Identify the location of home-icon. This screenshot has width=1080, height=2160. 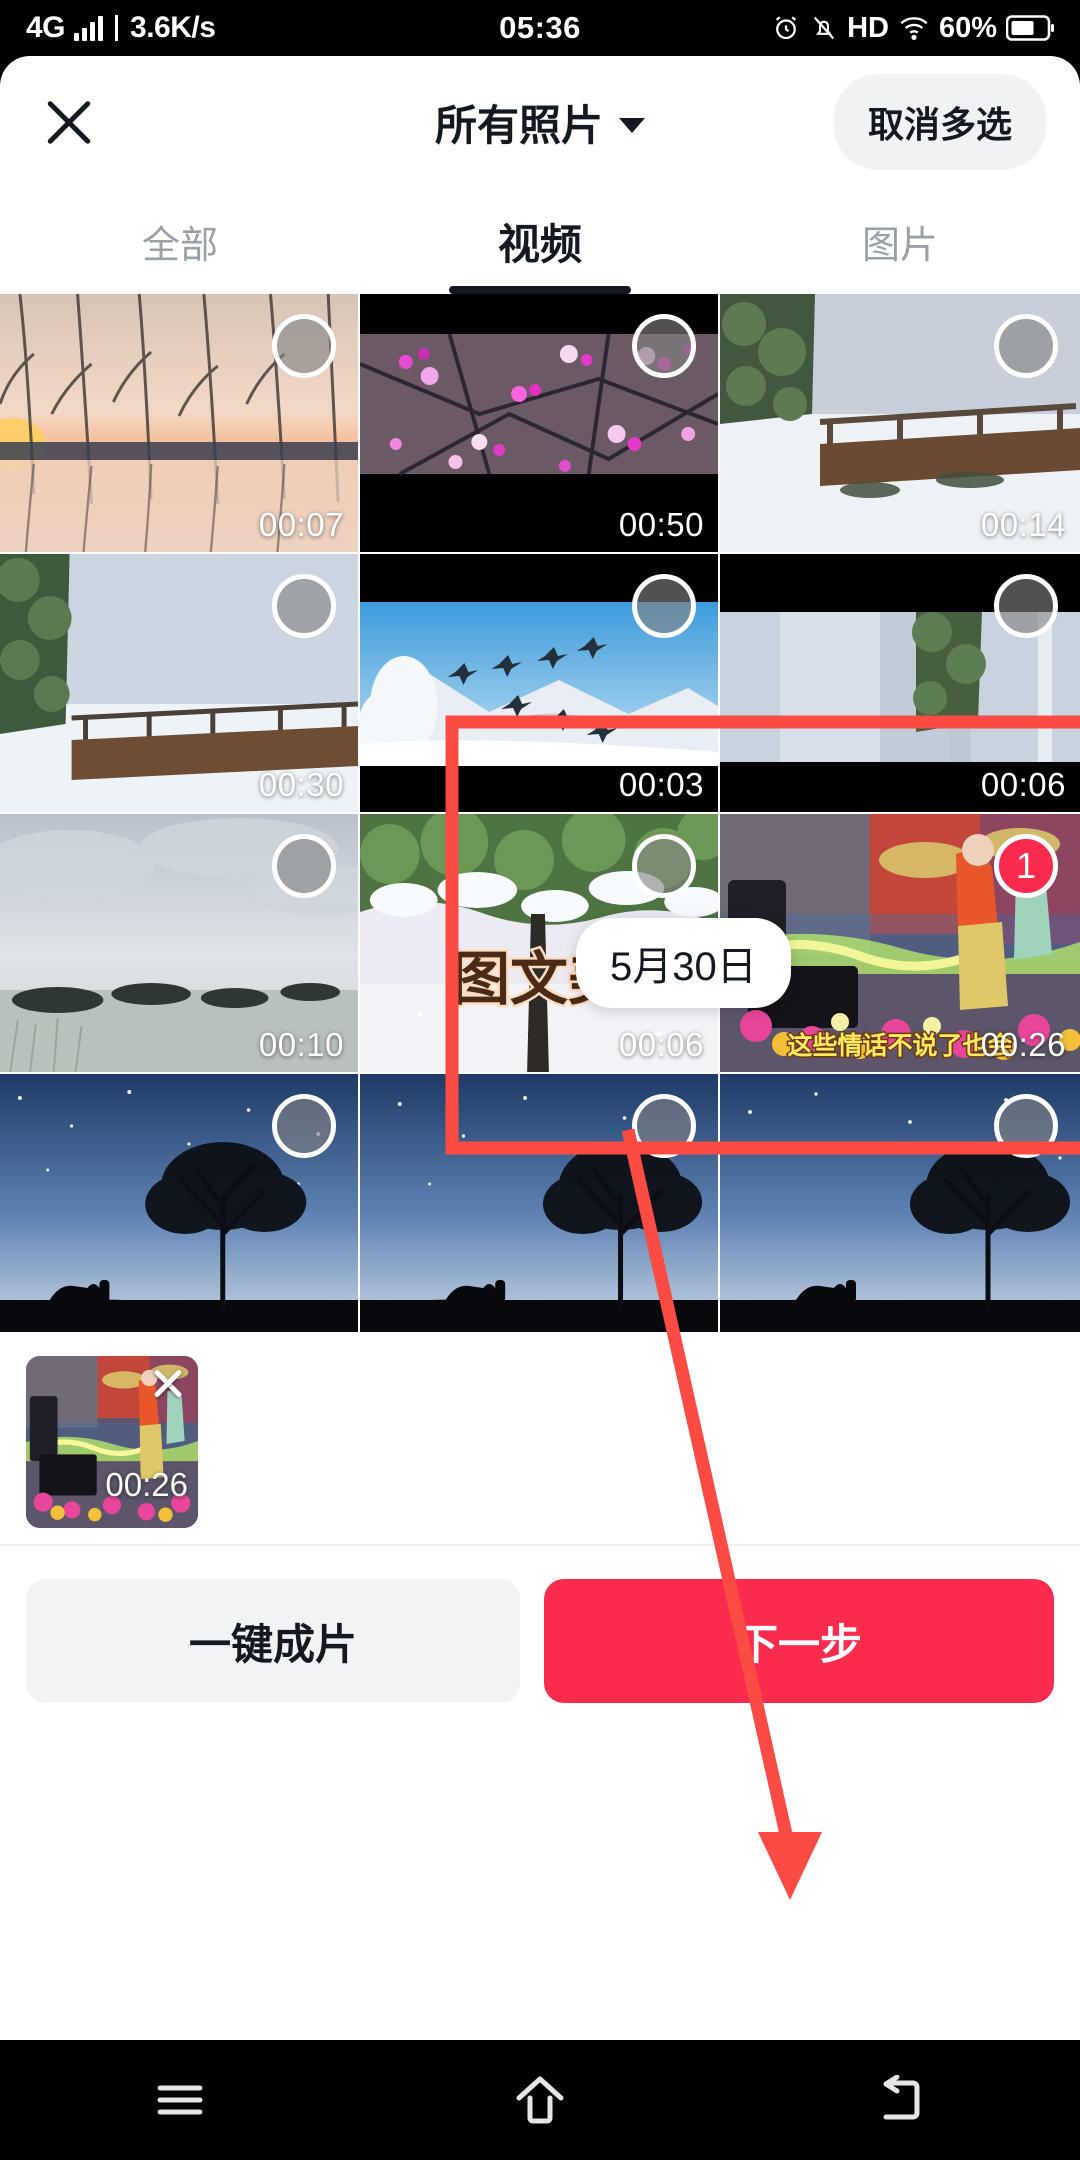
(540, 2100).